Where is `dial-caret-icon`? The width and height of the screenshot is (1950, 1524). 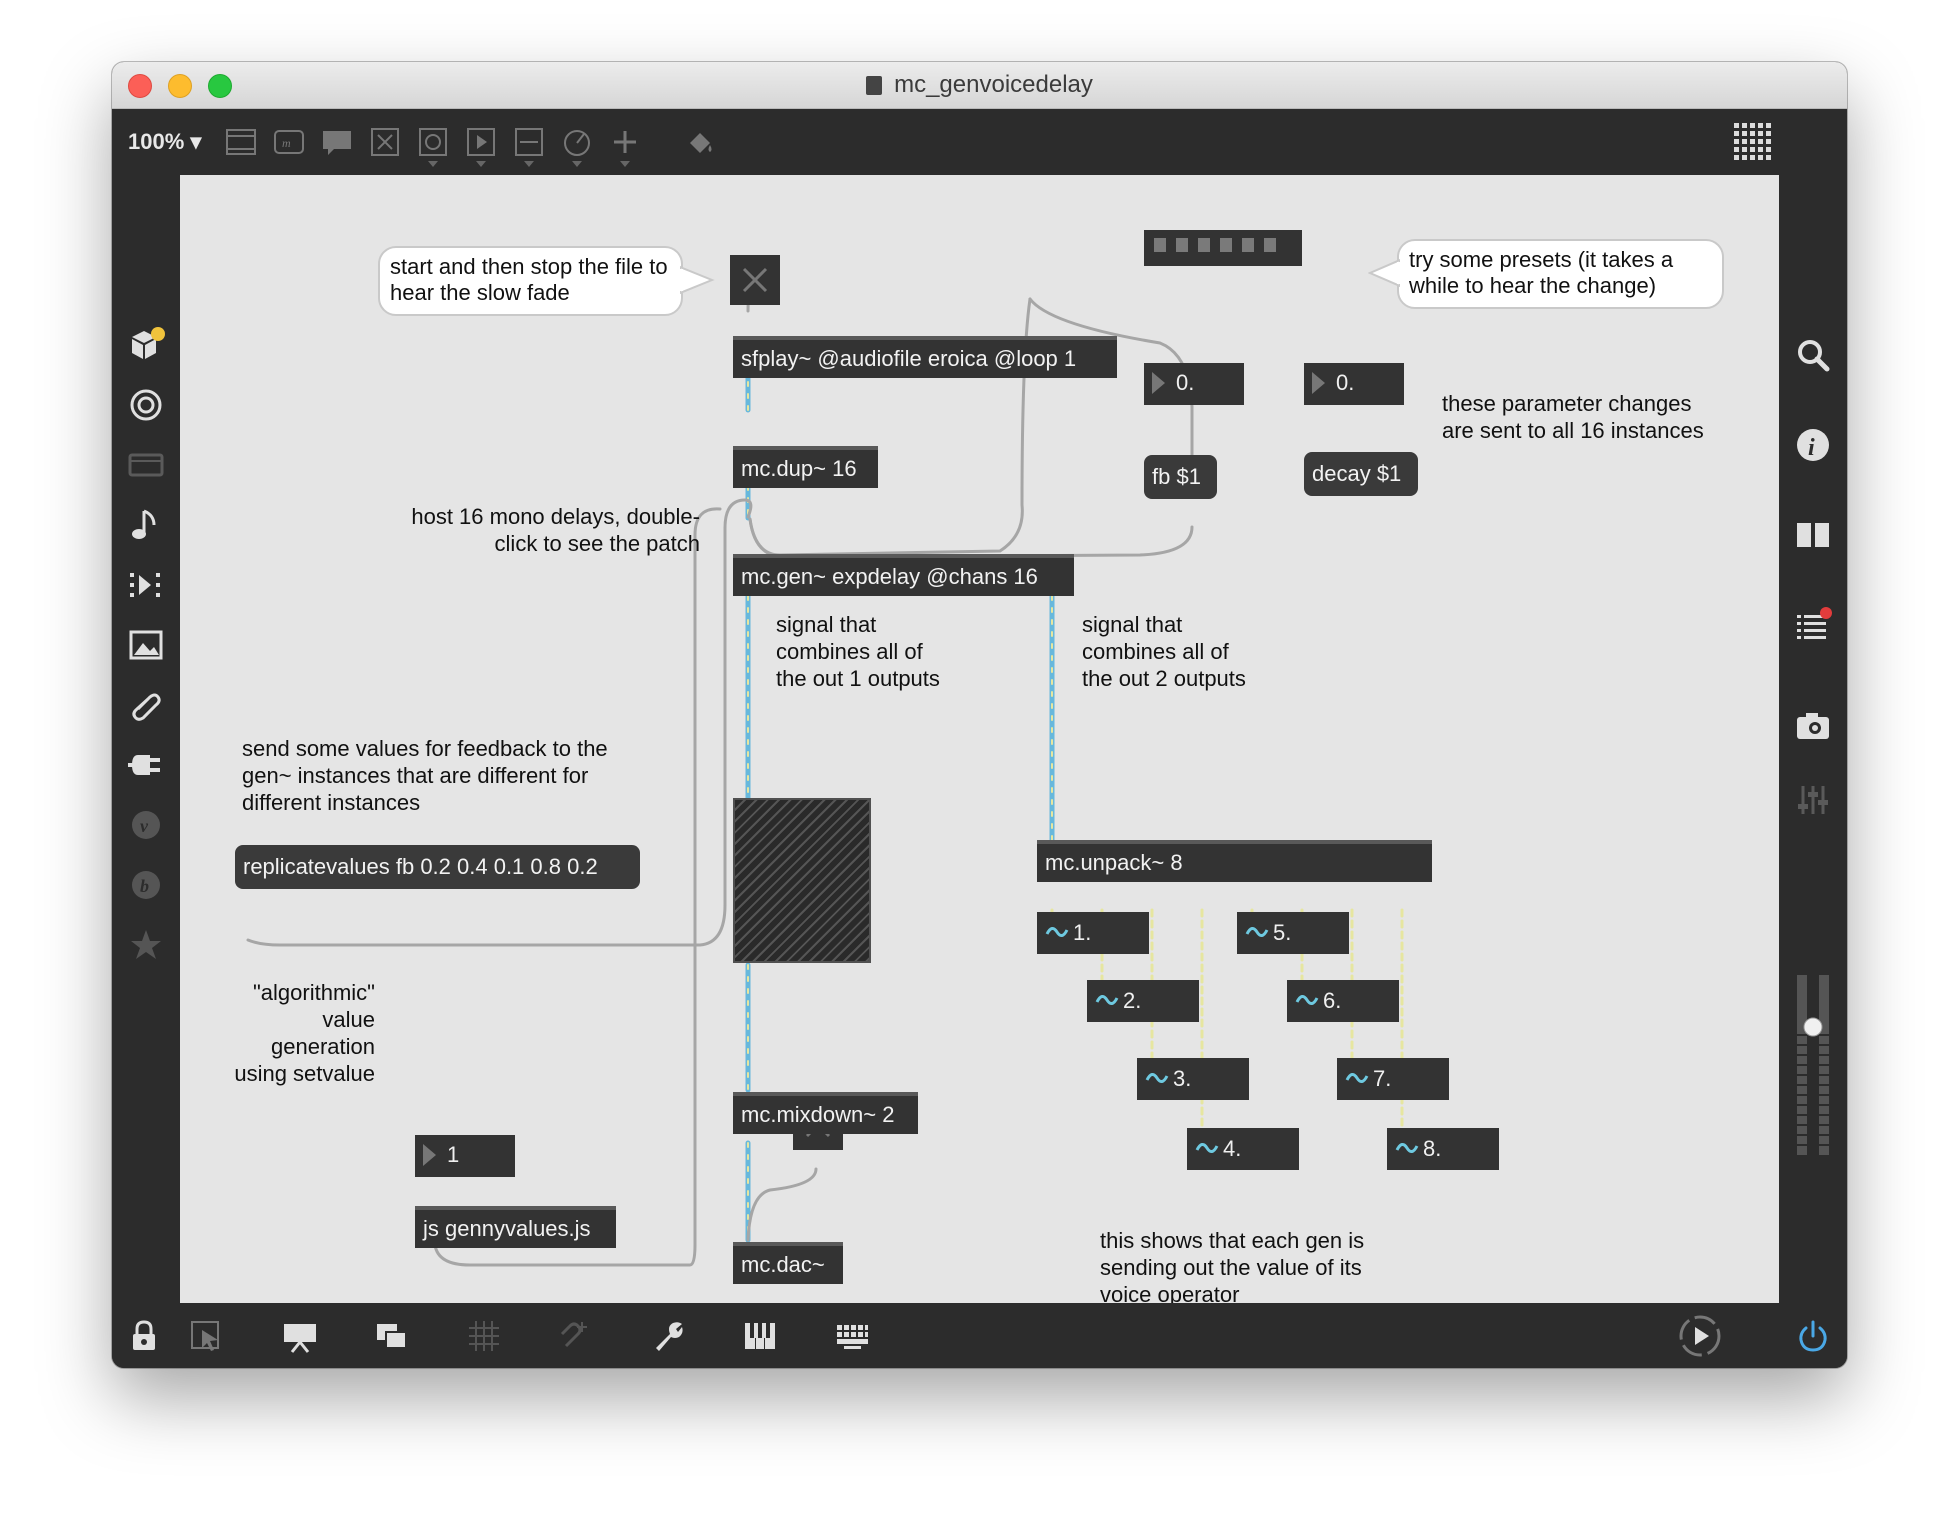 dial-caret-icon is located at coordinates (577, 164).